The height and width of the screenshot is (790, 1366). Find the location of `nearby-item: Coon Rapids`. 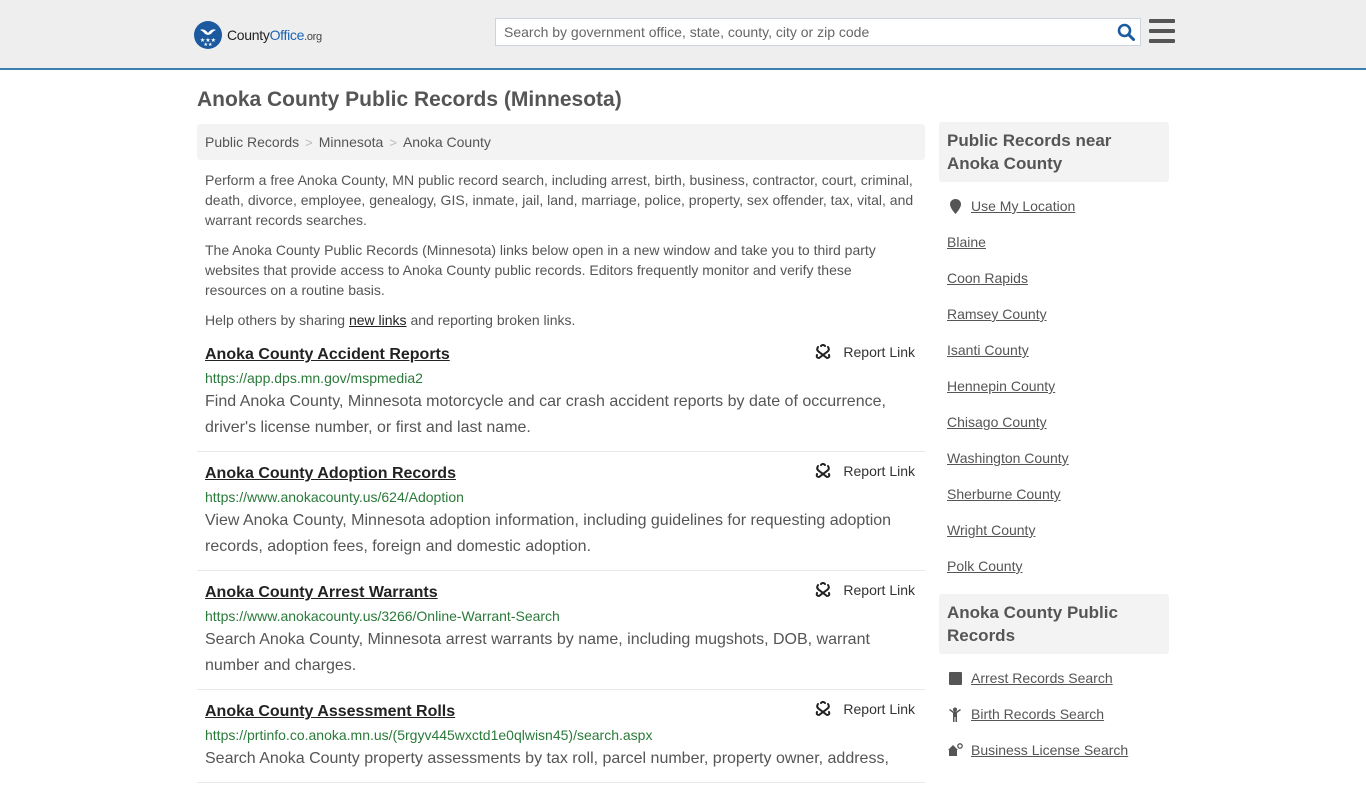

nearby-item: Coon Rapids is located at coordinates (1054, 286).